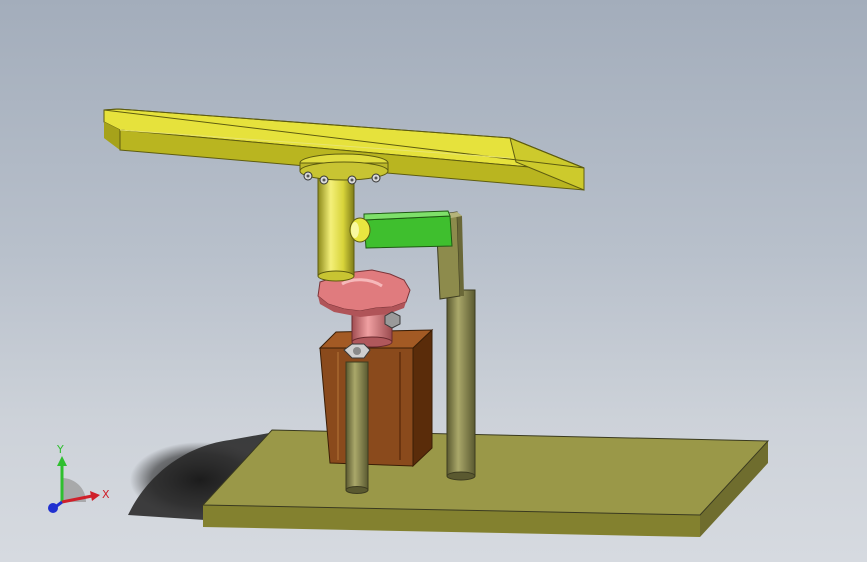 Image resolution: width=867 pixels, height=562 pixels. Describe the element at coordinates (106, 494) in the screenshot. I see `x-axis-label: X` at that location.